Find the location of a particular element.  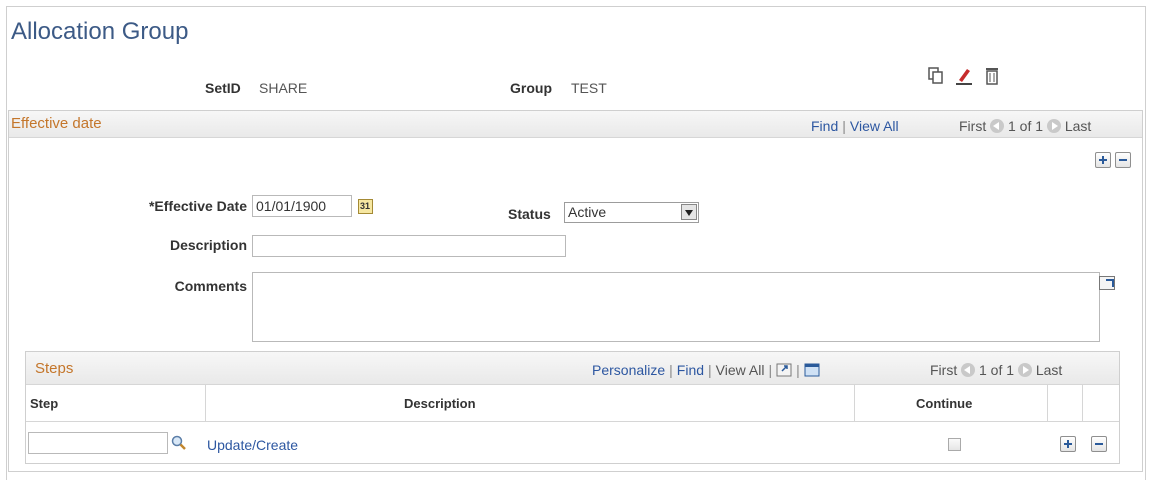

view-all-link: View All is located at coordinates (874, 126).